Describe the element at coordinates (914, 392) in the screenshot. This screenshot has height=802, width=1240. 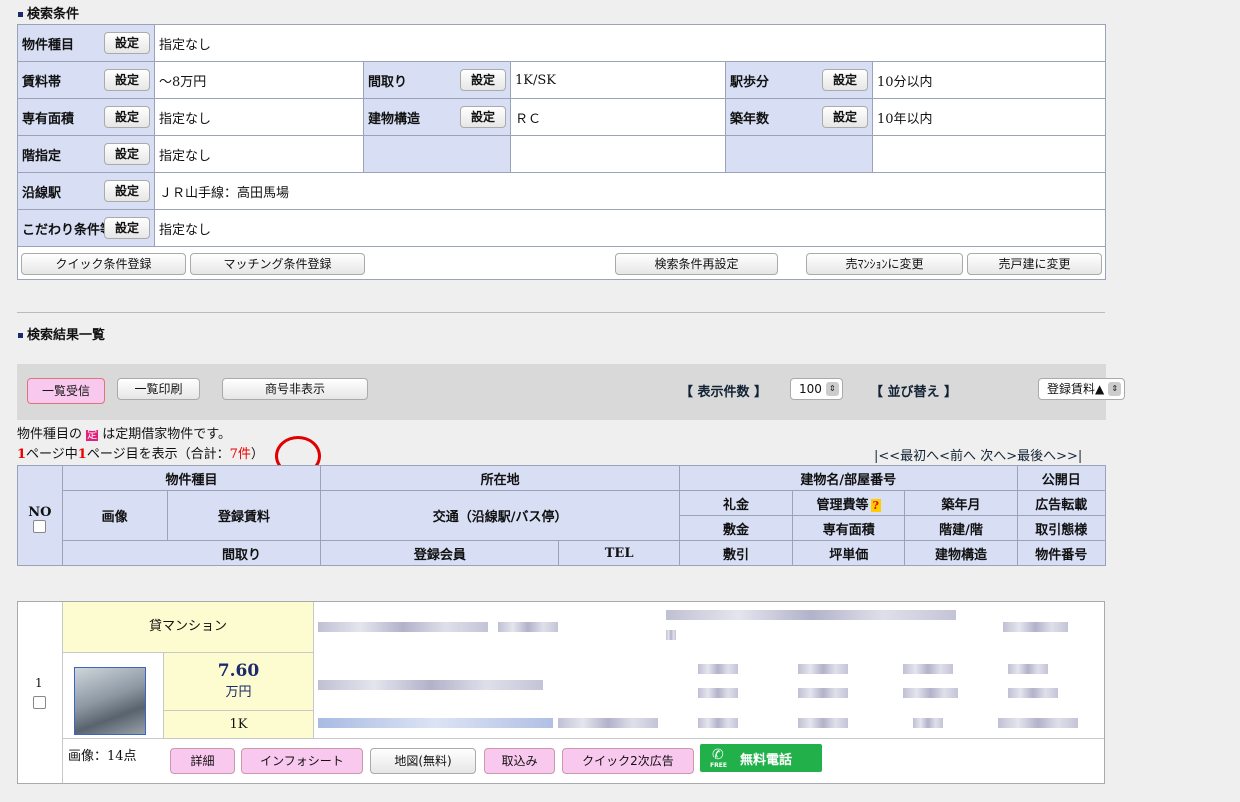
I see `sort-label: 【 並び替え 】` at that location.